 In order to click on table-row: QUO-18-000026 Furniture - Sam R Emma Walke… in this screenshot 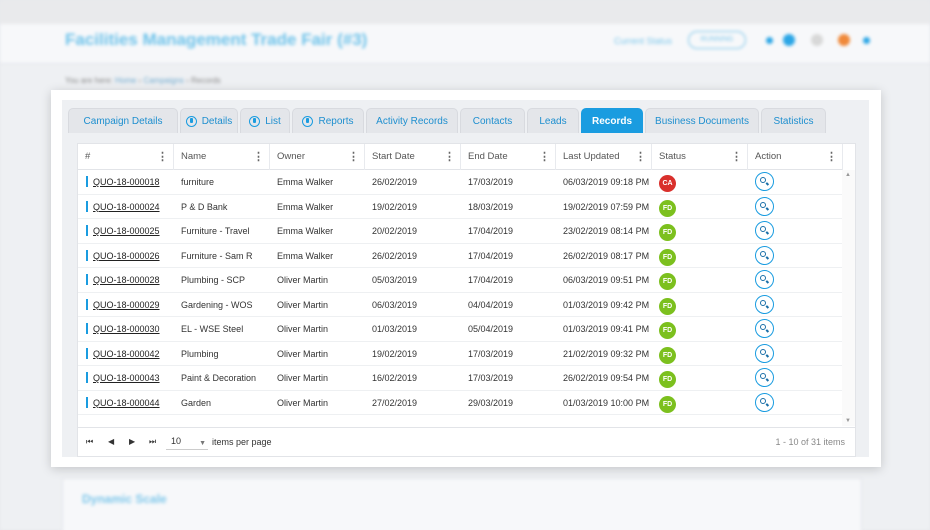, I will do `click(460, 256)`.